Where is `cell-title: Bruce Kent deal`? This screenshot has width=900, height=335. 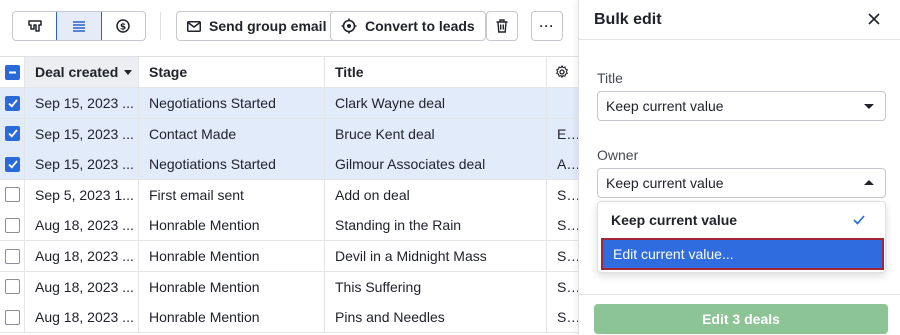 cell-title: Bruce Kent deal is located at coordinates (436, 133).